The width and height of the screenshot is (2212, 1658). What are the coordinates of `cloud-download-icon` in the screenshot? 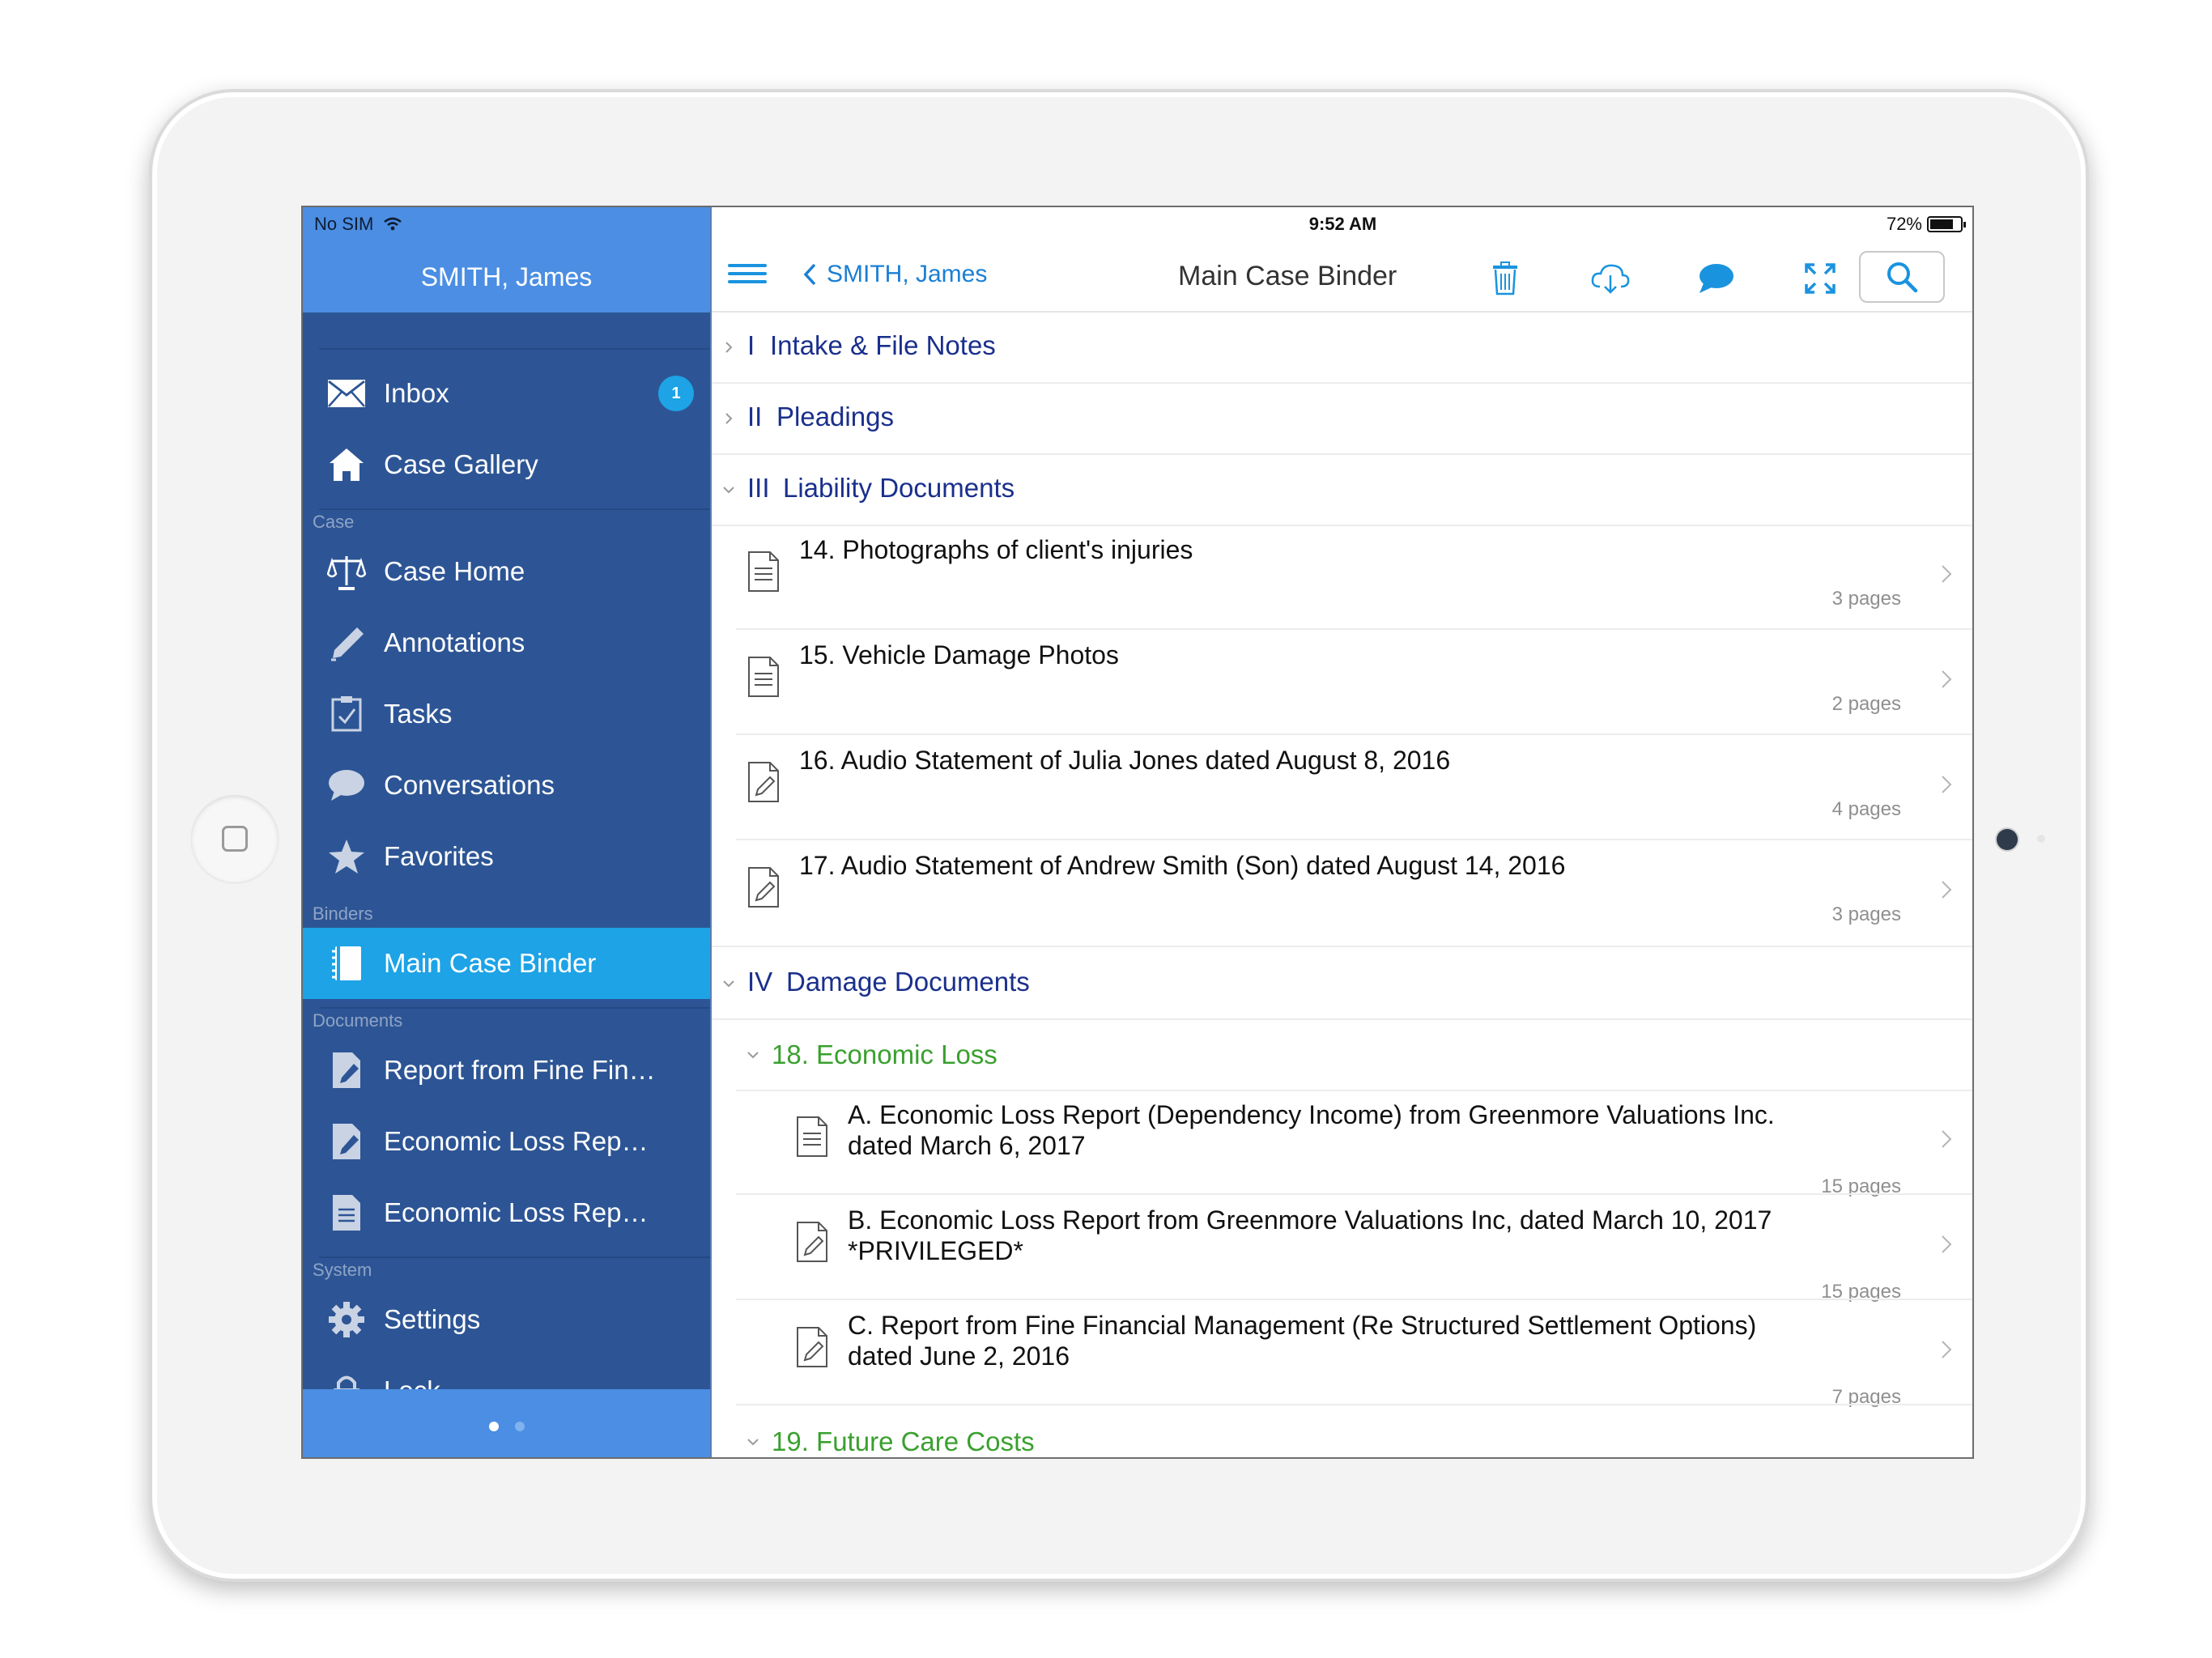 It's located at (1610, 278).